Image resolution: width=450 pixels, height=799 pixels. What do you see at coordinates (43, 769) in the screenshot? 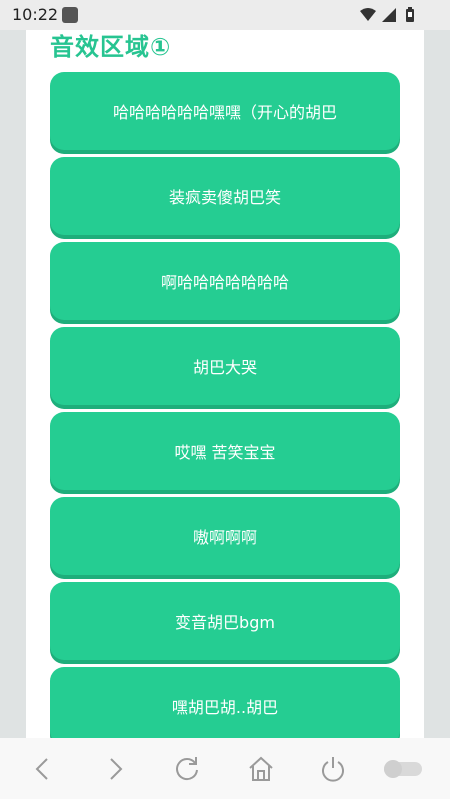
I see `back-icon` at bounding box center [43, 769].